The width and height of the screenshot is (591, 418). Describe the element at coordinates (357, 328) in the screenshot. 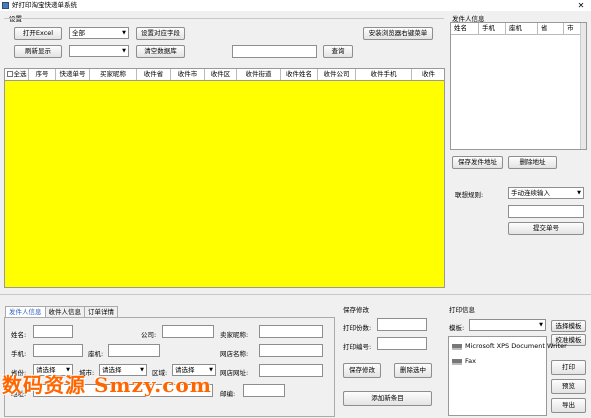

I see `print-count-label: 打印份数:` at that location.